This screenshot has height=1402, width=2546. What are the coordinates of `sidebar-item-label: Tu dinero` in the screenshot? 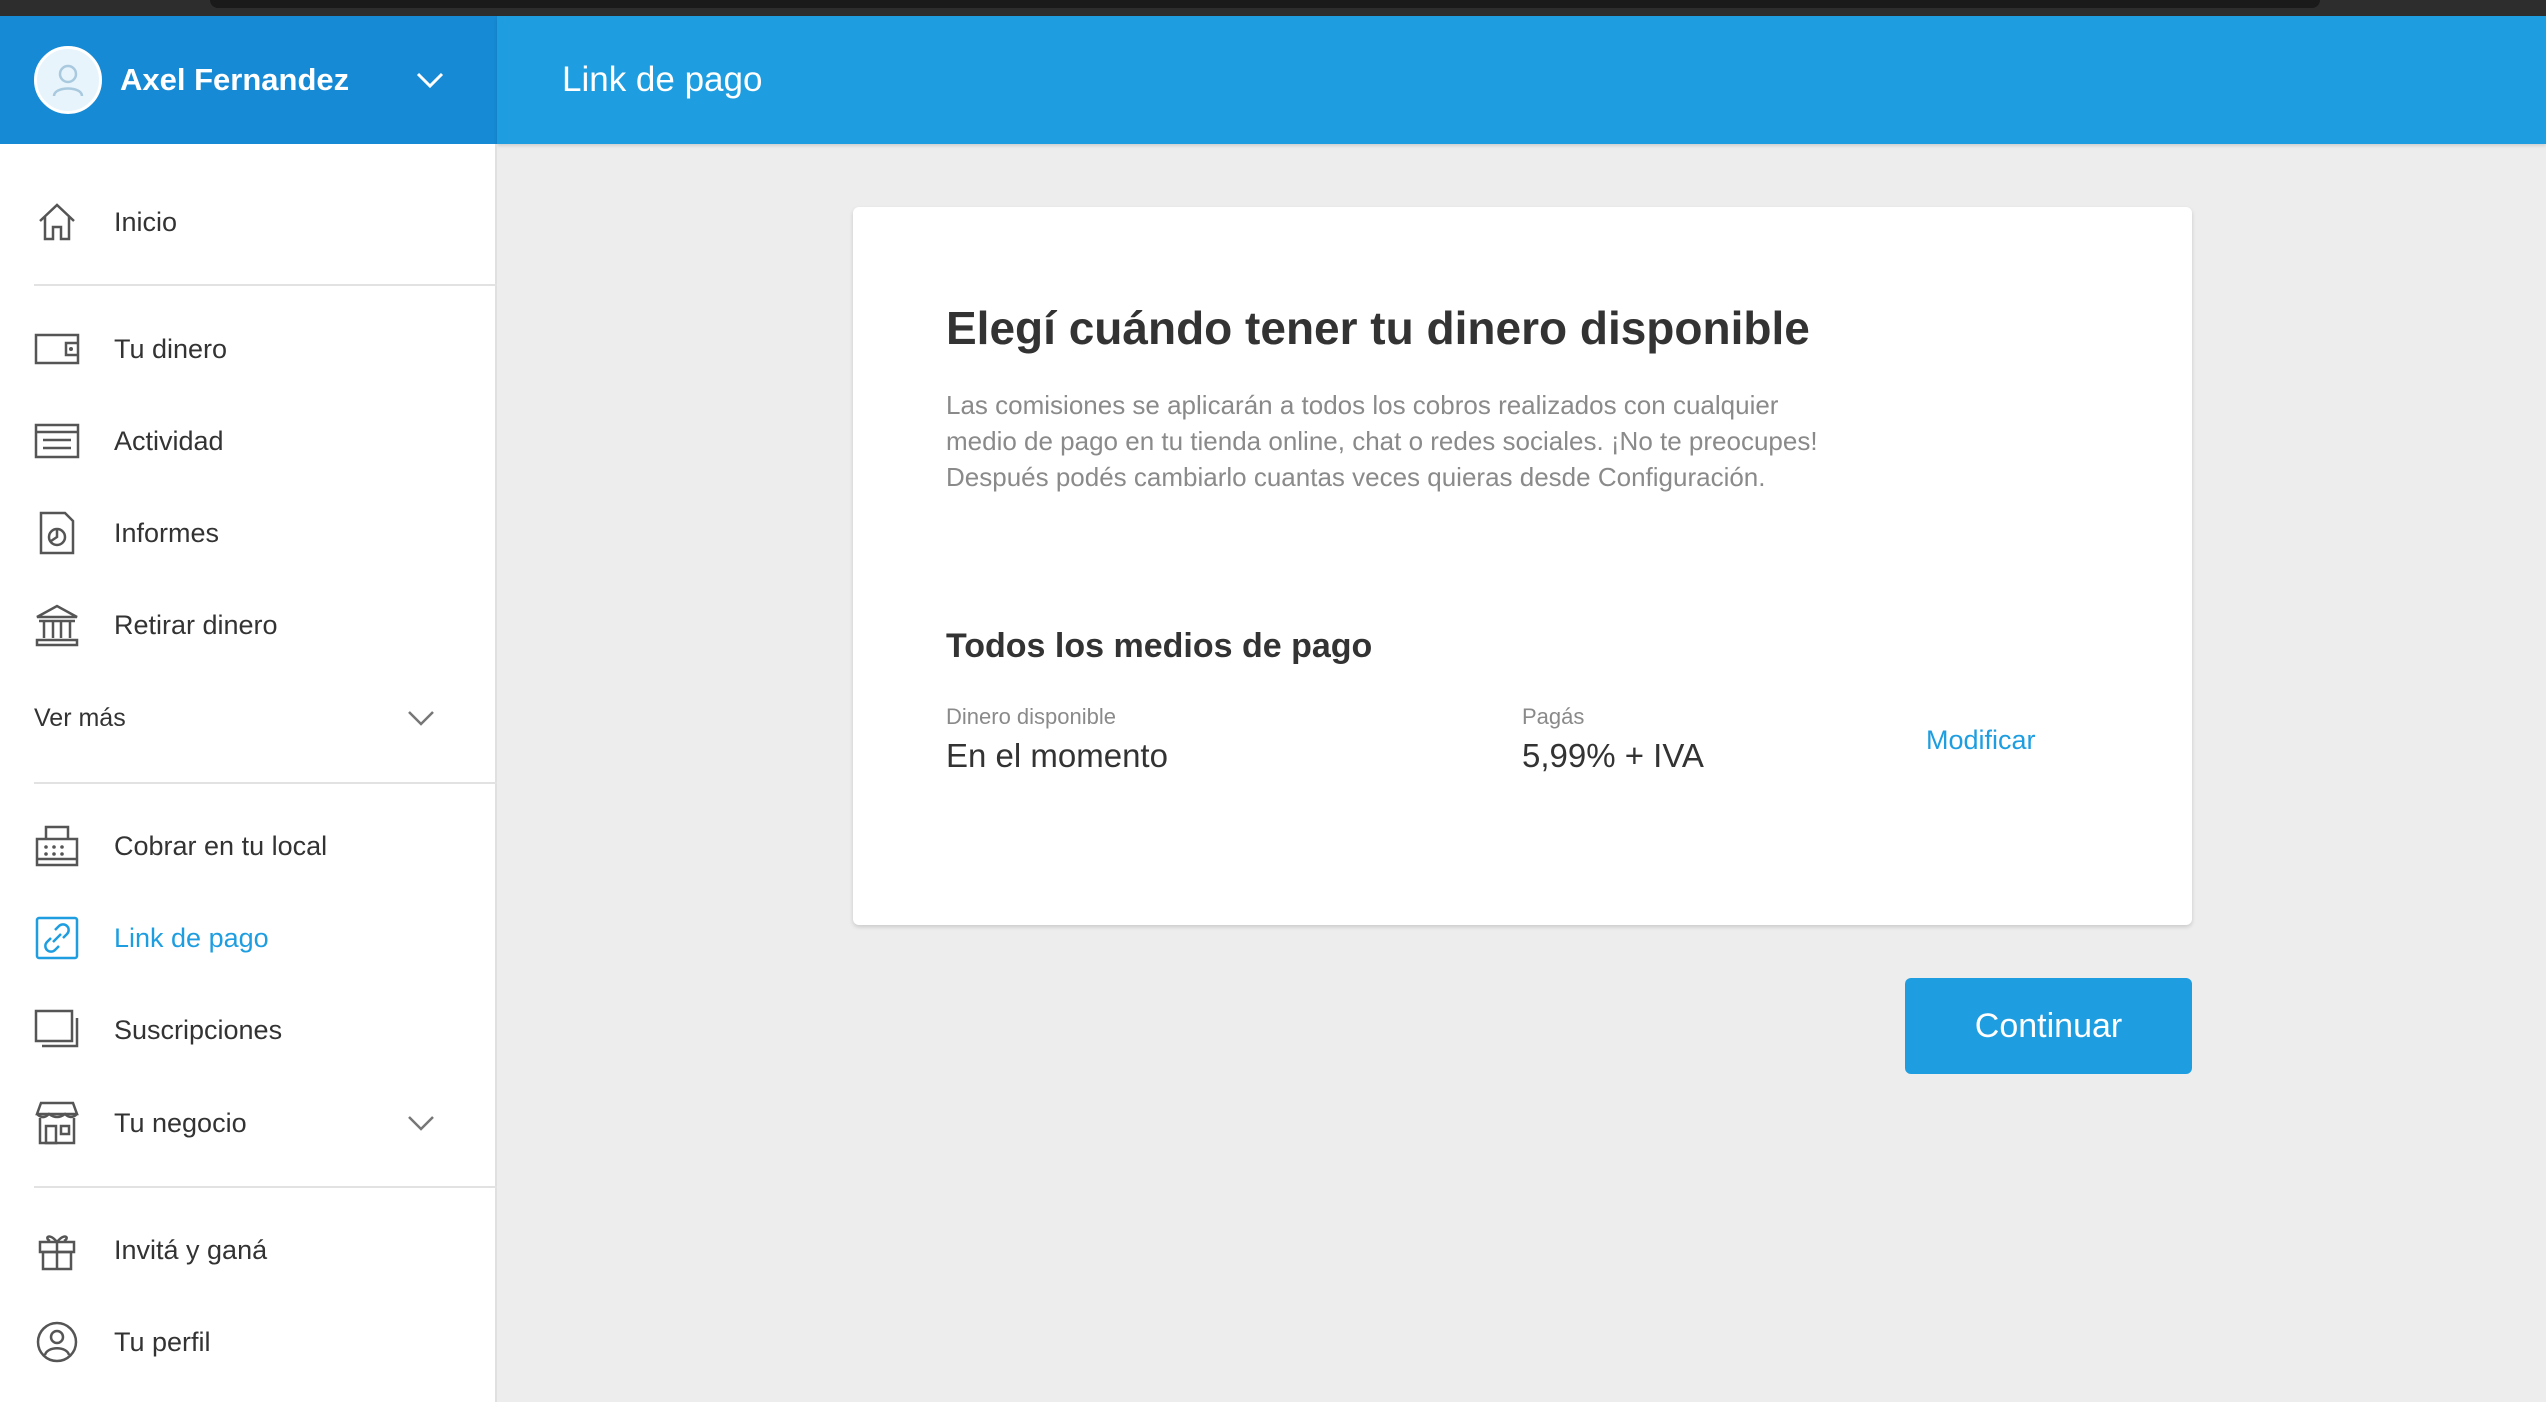 It's located at (171, 348).